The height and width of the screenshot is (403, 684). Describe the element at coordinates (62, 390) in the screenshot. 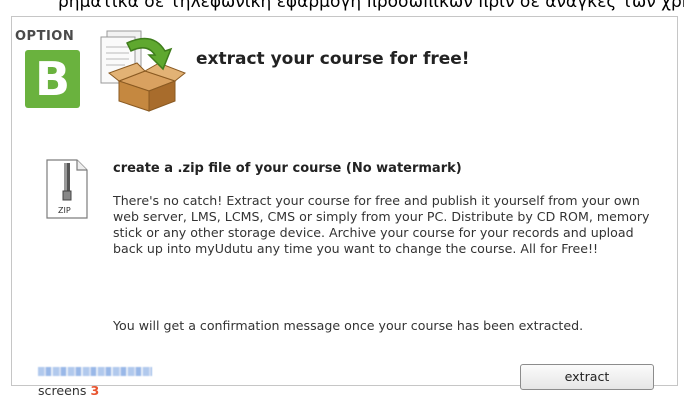

I see `screens-label: screens` at that location.